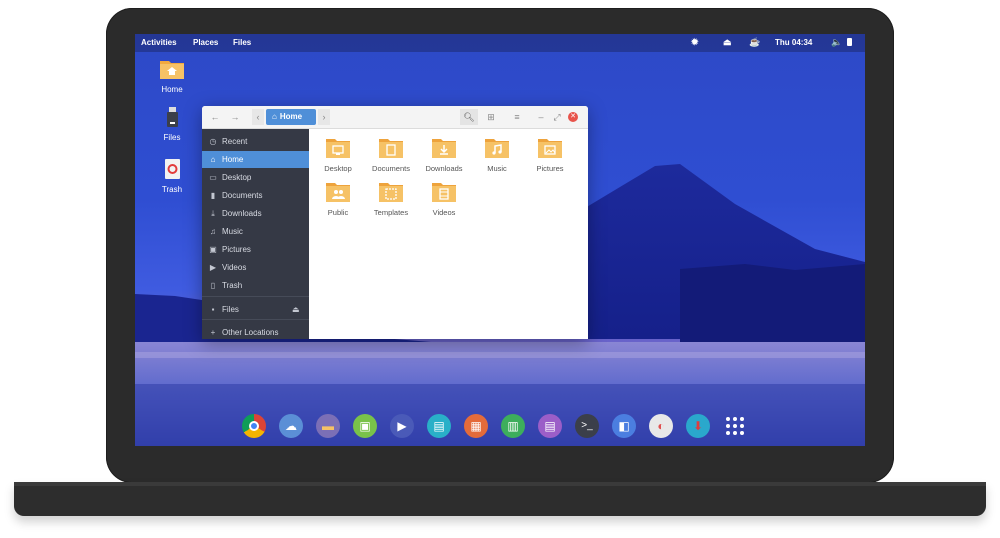  I want to click on breadcrumb-home: ⌂ Home, so click(291, 117).